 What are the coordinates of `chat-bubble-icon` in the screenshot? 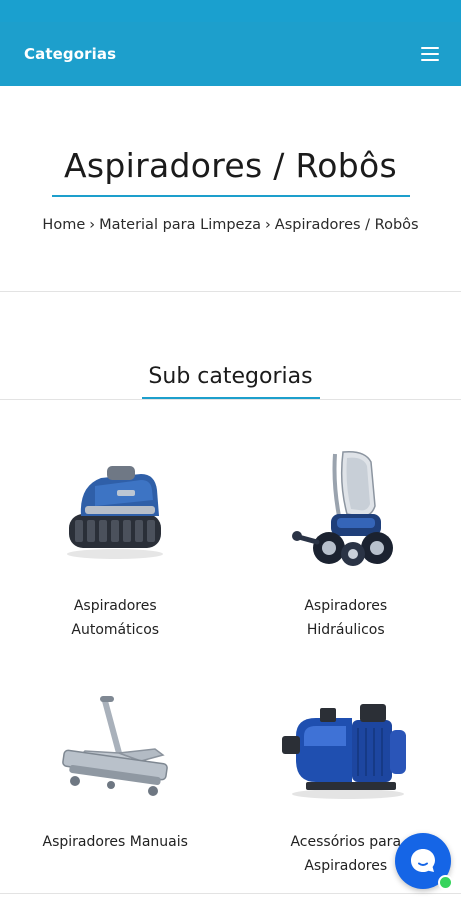 It's located at (423, 860).